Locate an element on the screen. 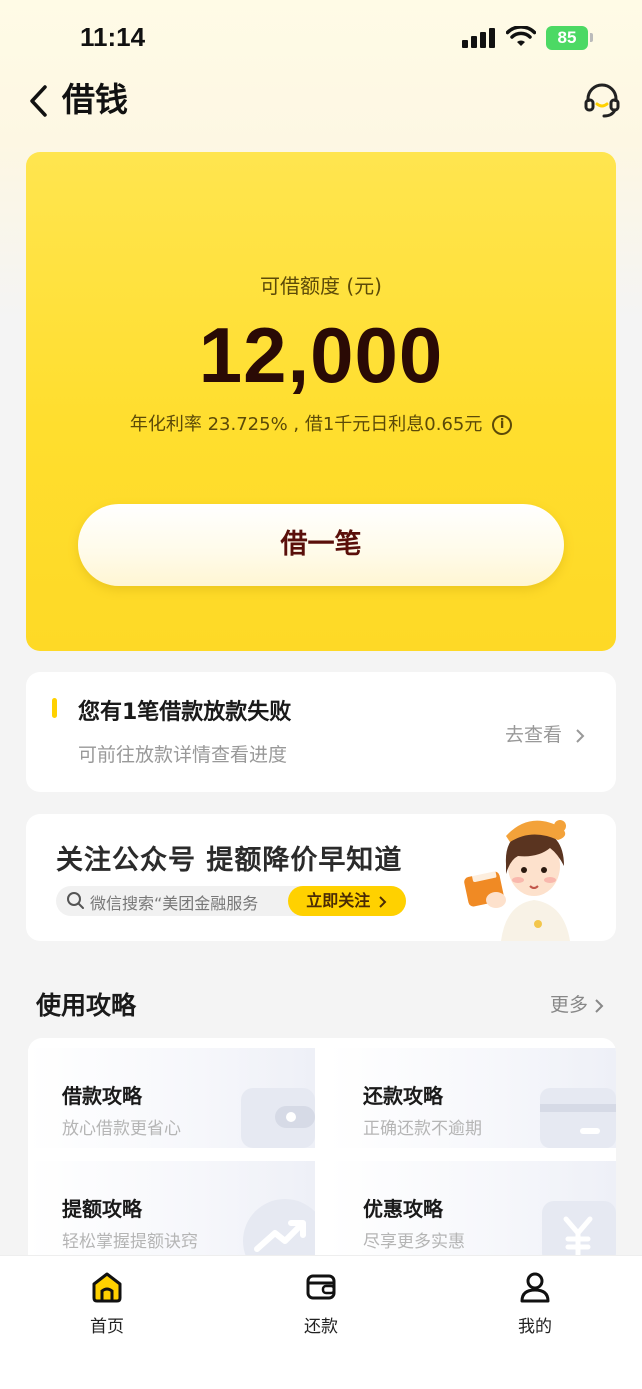 The image size is (642, 1389). user-icon is located at coordinates (535, 1287).